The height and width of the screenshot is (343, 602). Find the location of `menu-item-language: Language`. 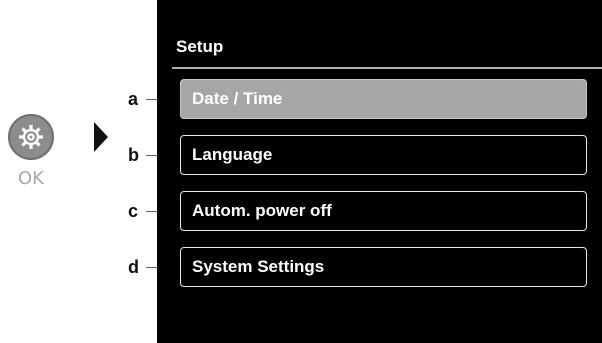

menu-item-language: Language is located at coordinates (383, 155).